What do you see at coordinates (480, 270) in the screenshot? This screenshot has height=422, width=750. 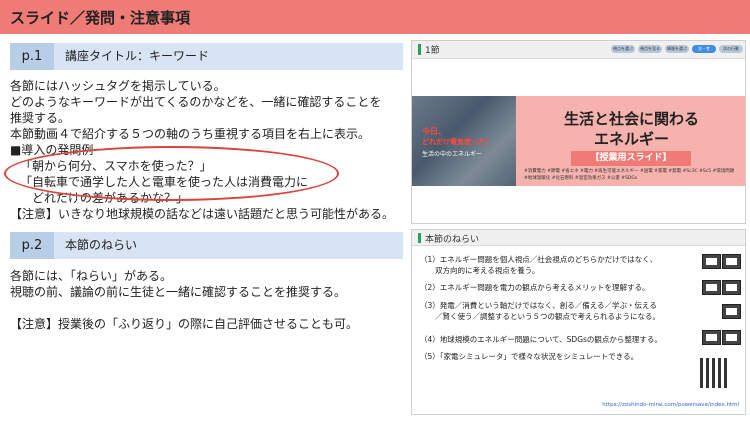 I see `aim-item: 双方向的に考える視点を養う。` at bounding box center [480, 270].